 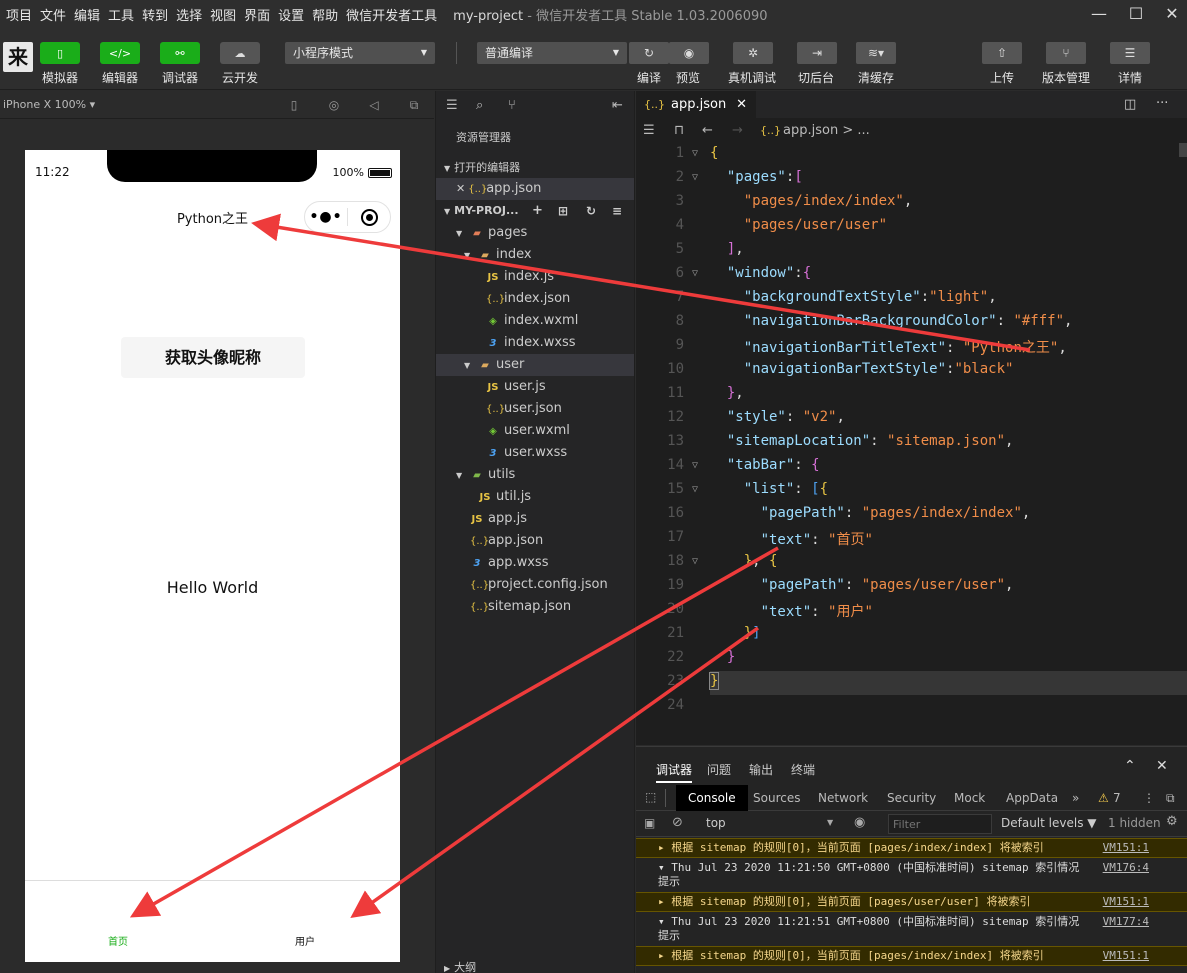 I want to click on collapse-panel-icon: ⇤, so click(x=617, y=105).